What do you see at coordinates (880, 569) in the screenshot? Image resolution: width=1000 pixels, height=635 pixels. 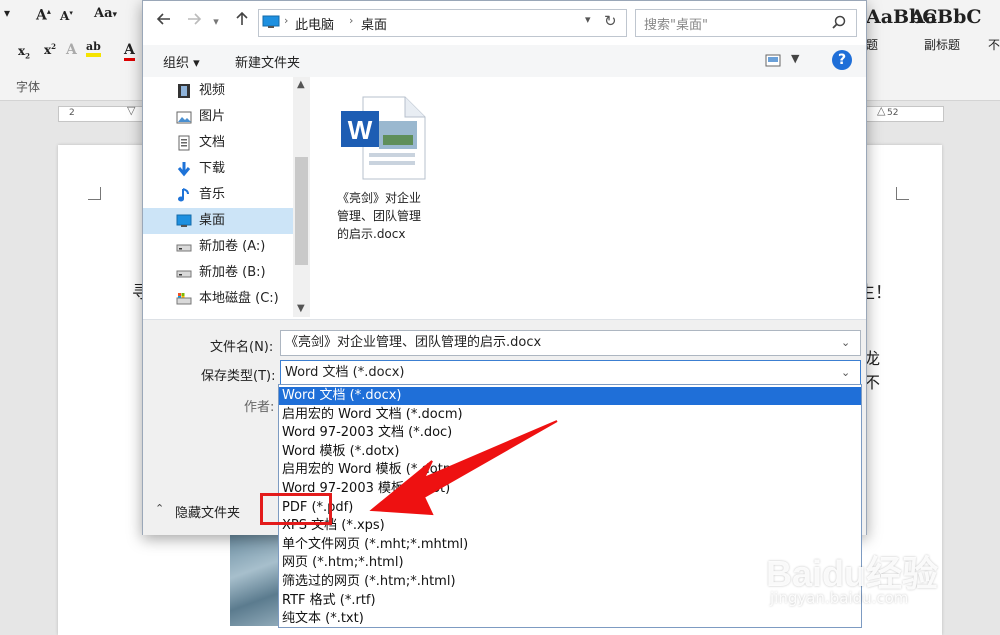 I see `baidu-watermark: Baidu经验 jingyan.baidu.com` at bounding box center [880, 569].